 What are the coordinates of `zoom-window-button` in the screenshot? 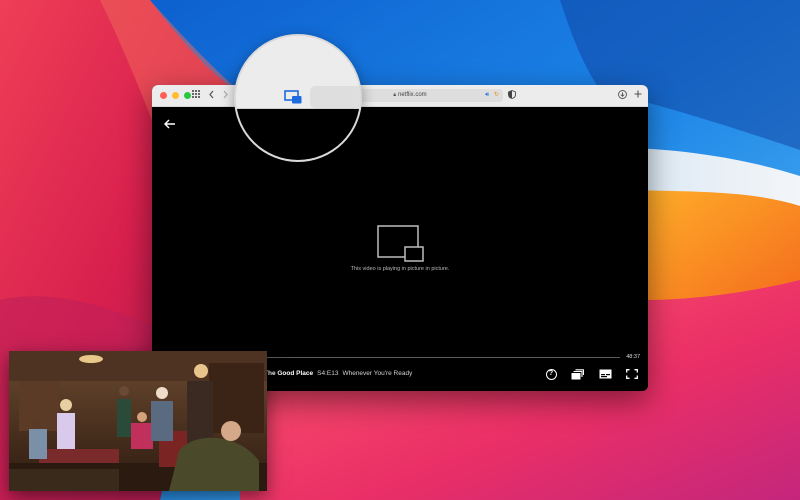 It's located at (187, 95).